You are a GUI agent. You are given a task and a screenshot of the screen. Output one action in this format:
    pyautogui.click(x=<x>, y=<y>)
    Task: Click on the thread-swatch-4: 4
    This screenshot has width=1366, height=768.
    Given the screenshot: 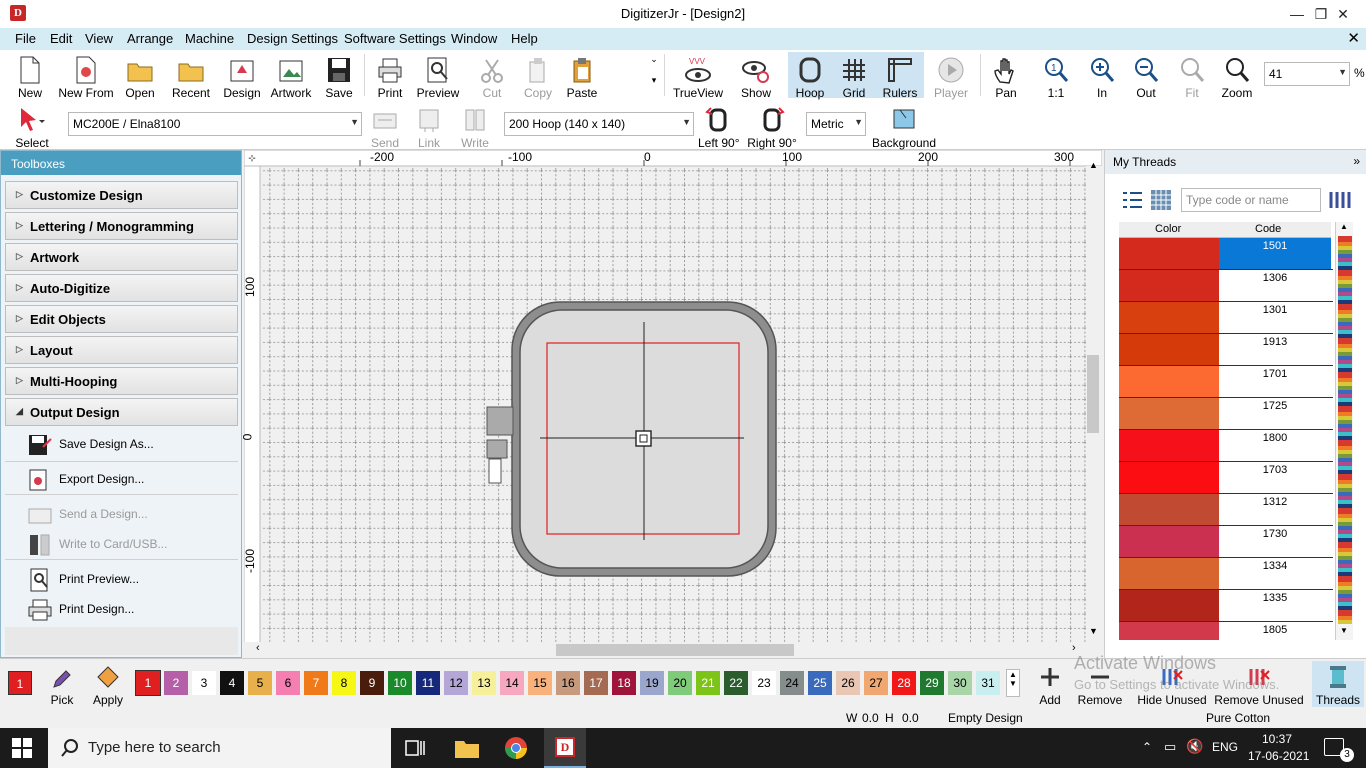 What is the action you would take?
    pyautogui.click(x=232, y=683)
    